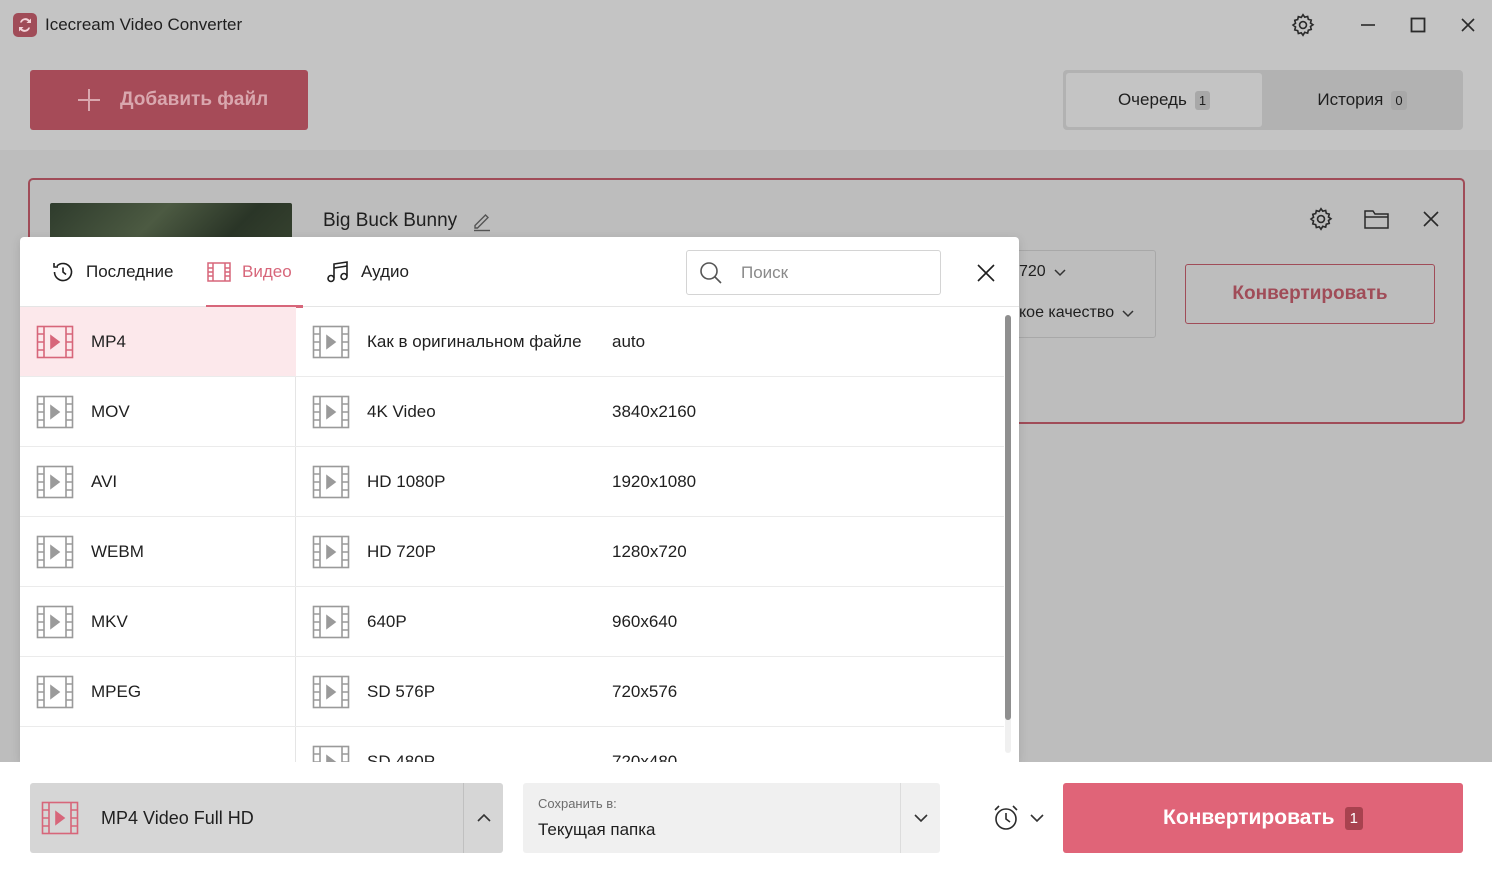 This screenshot has height=872, width=1492. What do you see at coordinates (645, 621) in the screenshot?
I see `preset-resolution: 960x640` at bounding box center [645, 621].